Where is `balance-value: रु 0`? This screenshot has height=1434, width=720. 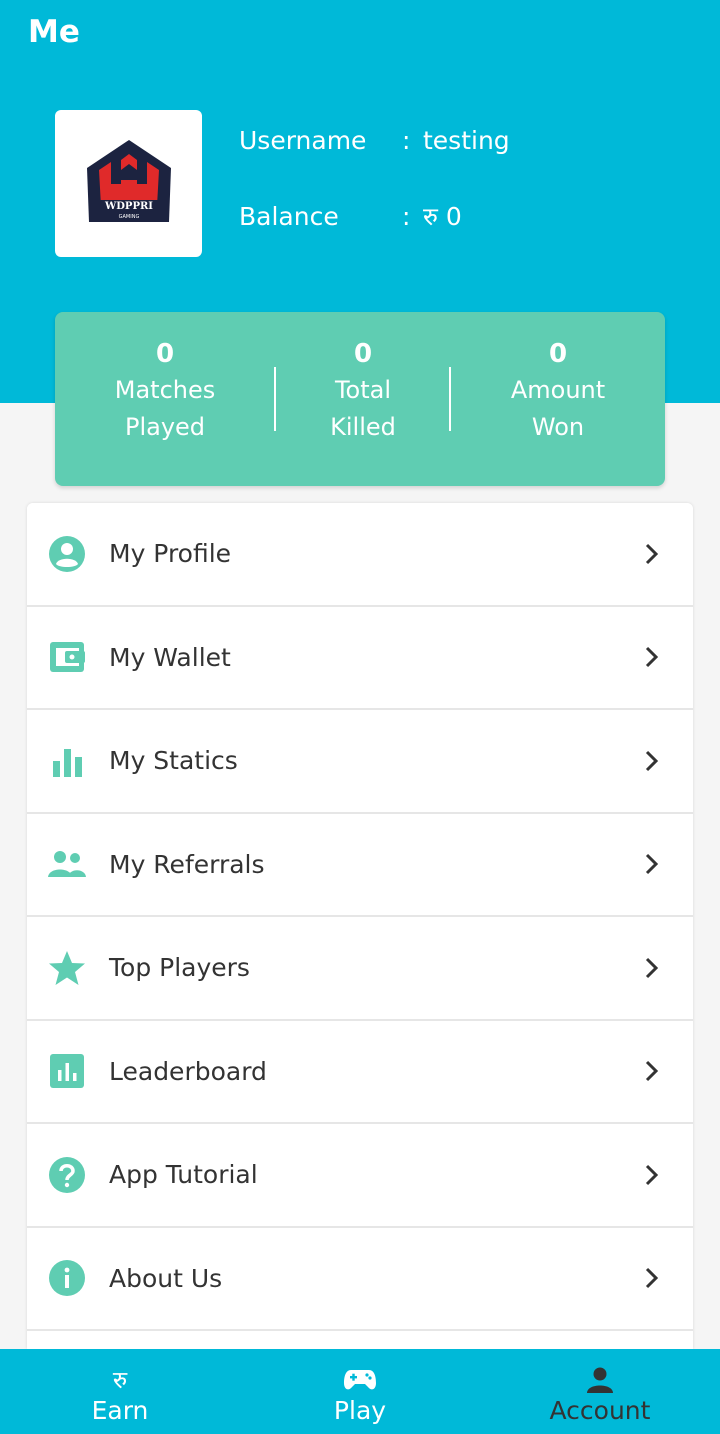 balance-value: रु 0 is located at coordinates (442, 216).